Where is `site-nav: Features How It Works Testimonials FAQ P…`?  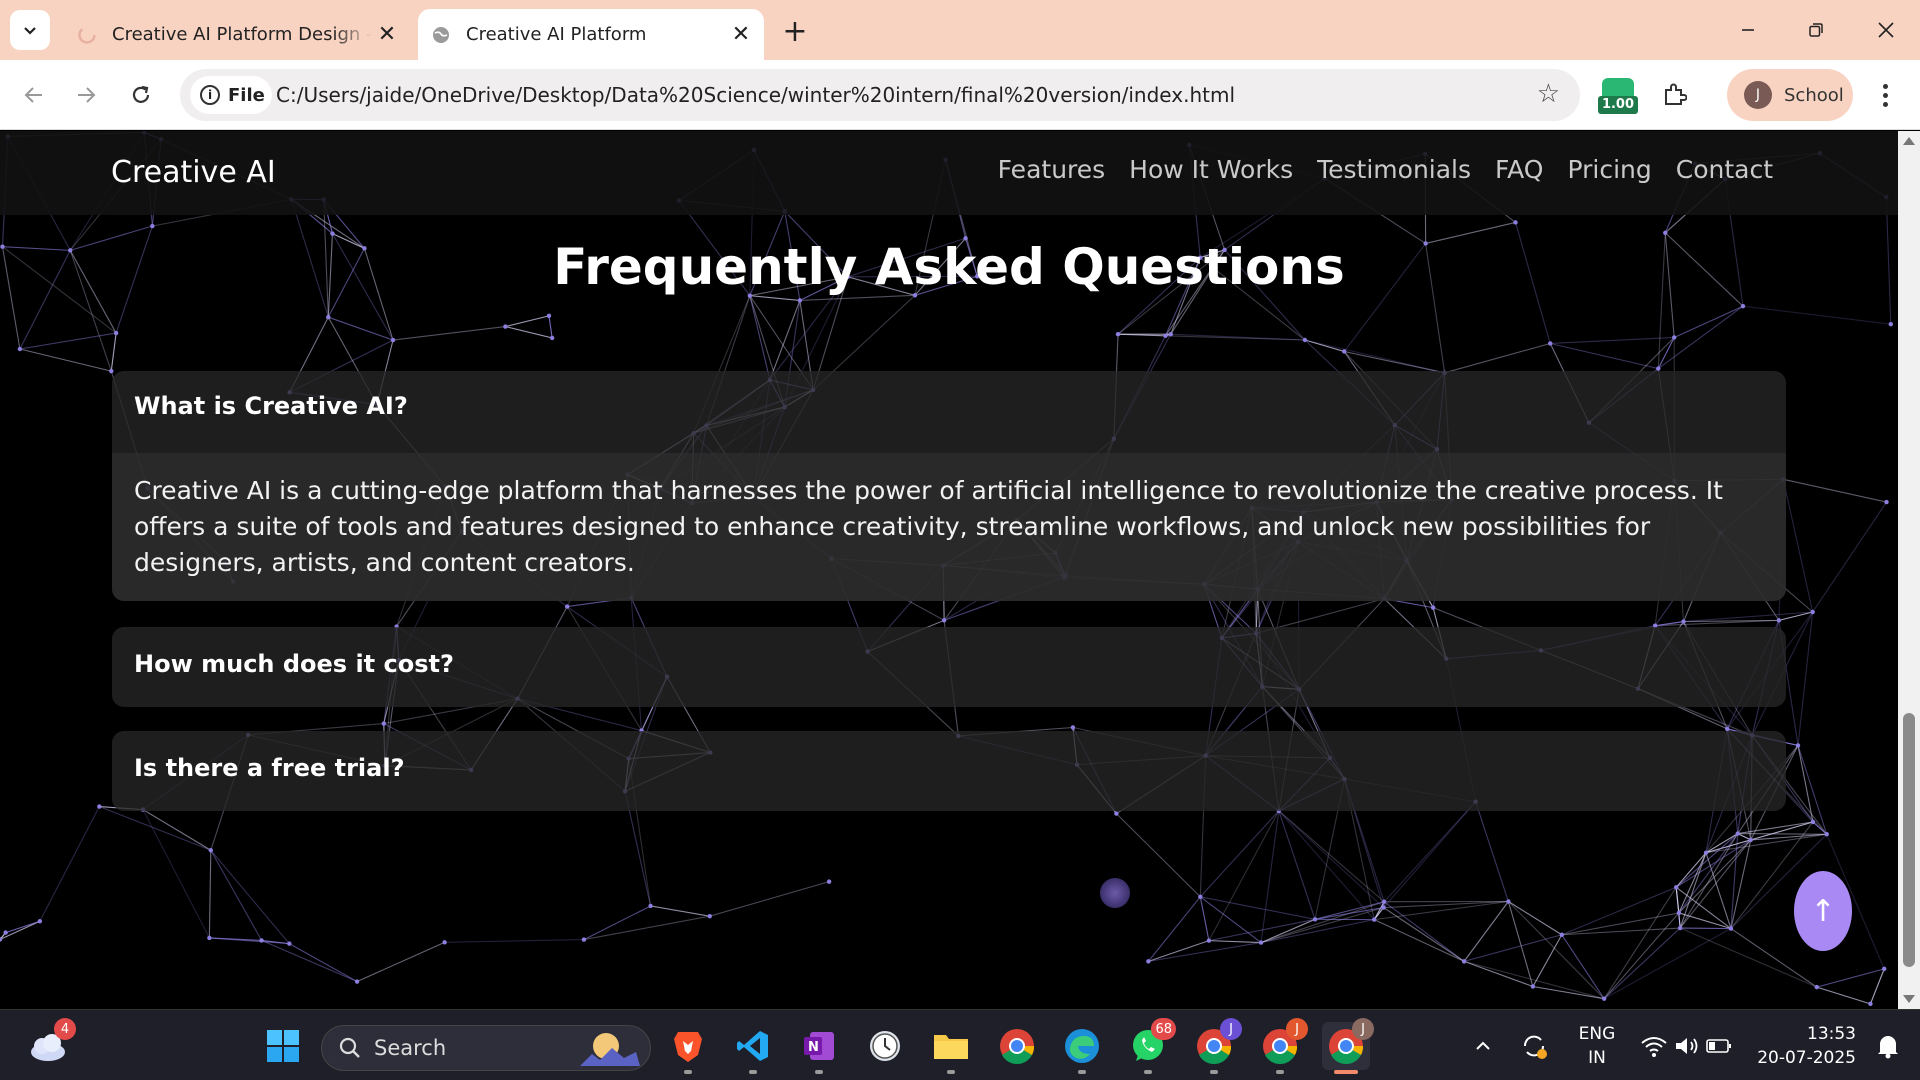
site-nav: Features How It Works Testimonials FAQ P… is located at coordinates (1385, 169).